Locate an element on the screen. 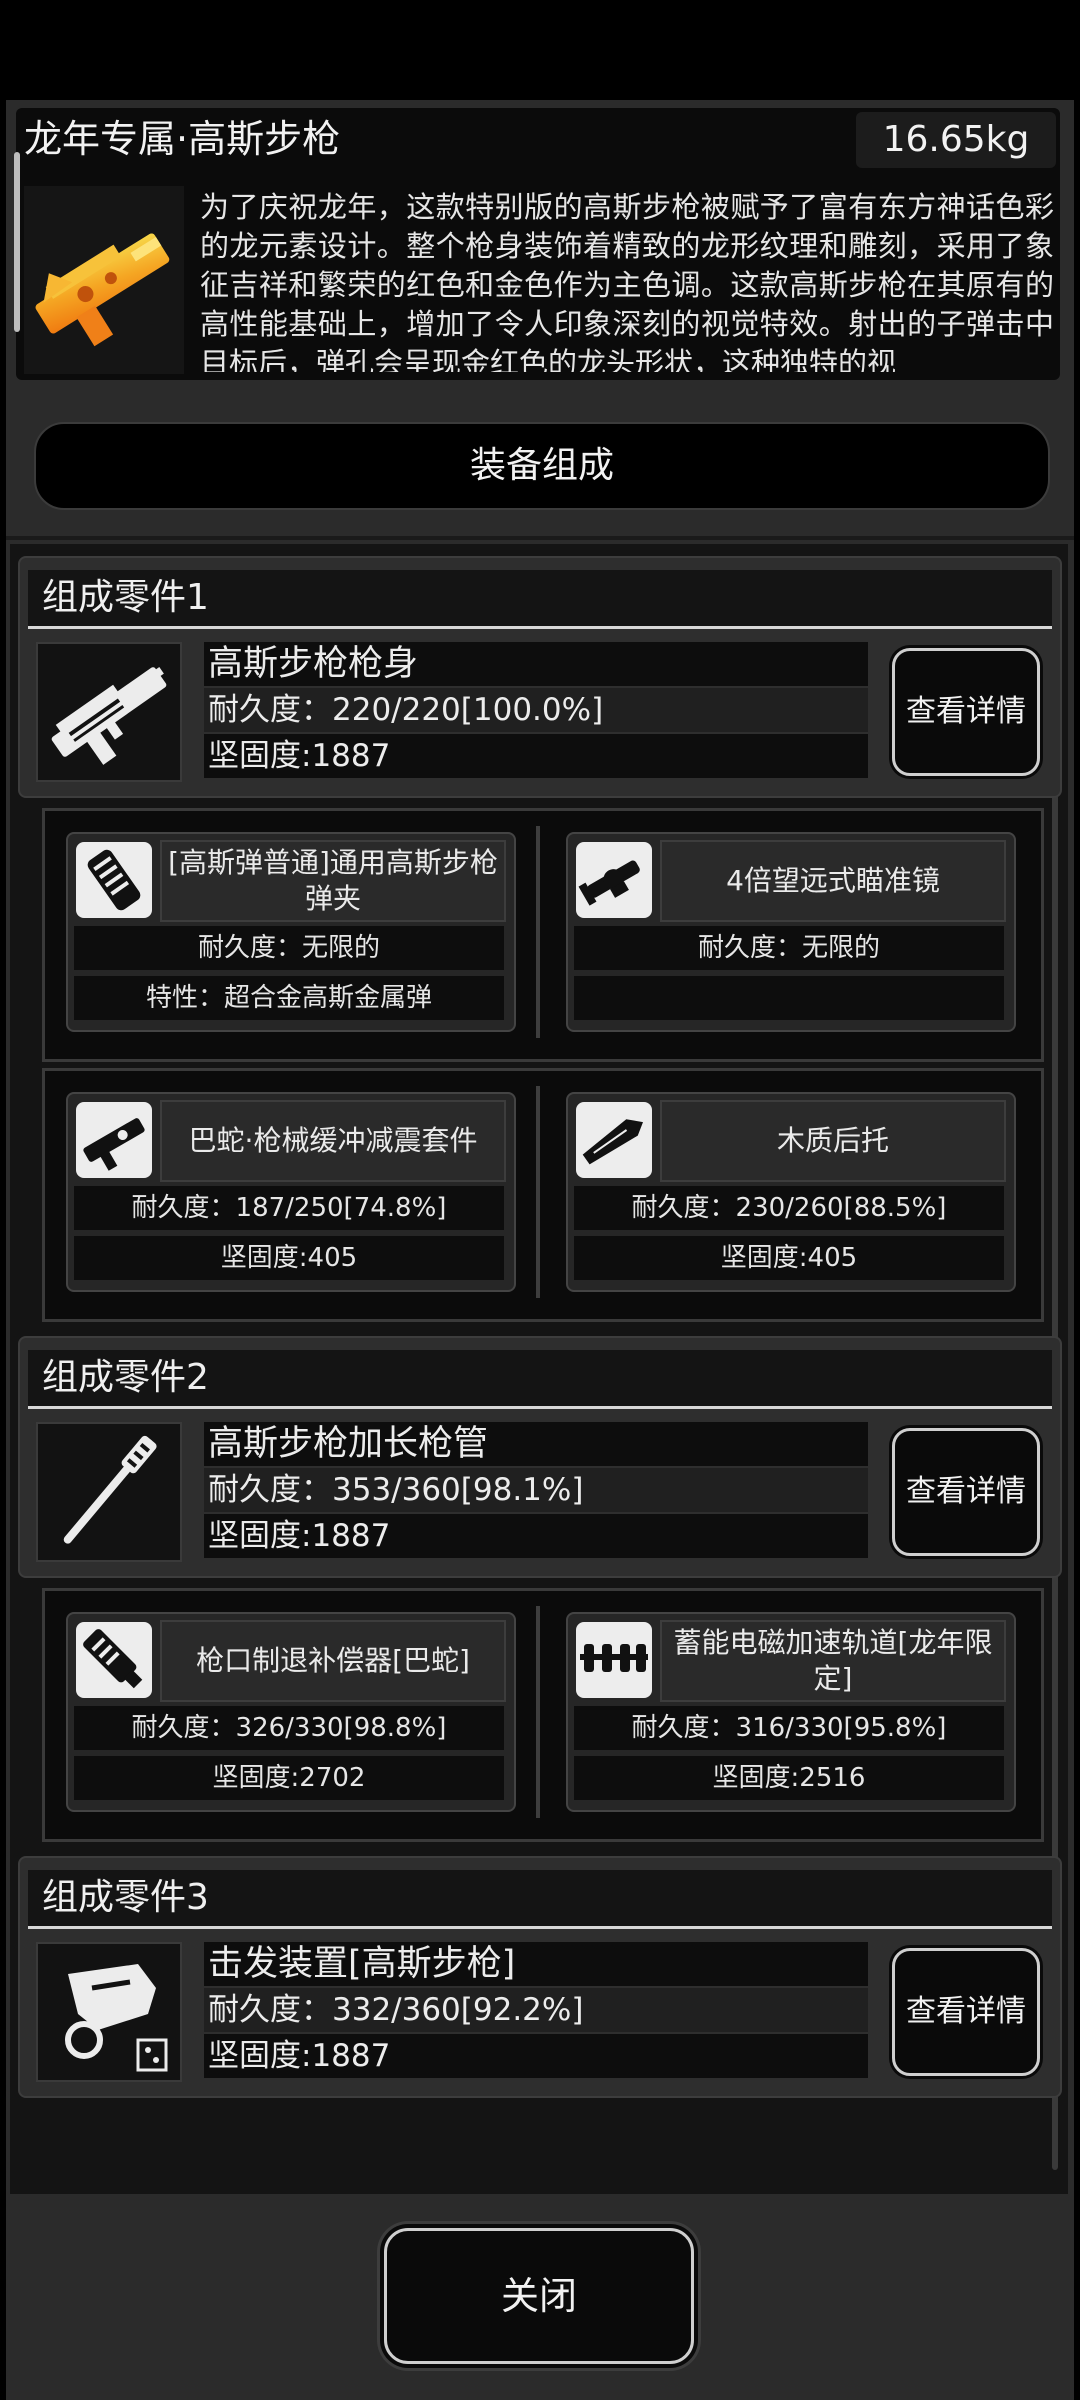 This screenshot has width=1080, height=2400. subcomponent-name: [高斯弹普通]通用高斯步枪弹夹 is located at coordinates (333, 881).